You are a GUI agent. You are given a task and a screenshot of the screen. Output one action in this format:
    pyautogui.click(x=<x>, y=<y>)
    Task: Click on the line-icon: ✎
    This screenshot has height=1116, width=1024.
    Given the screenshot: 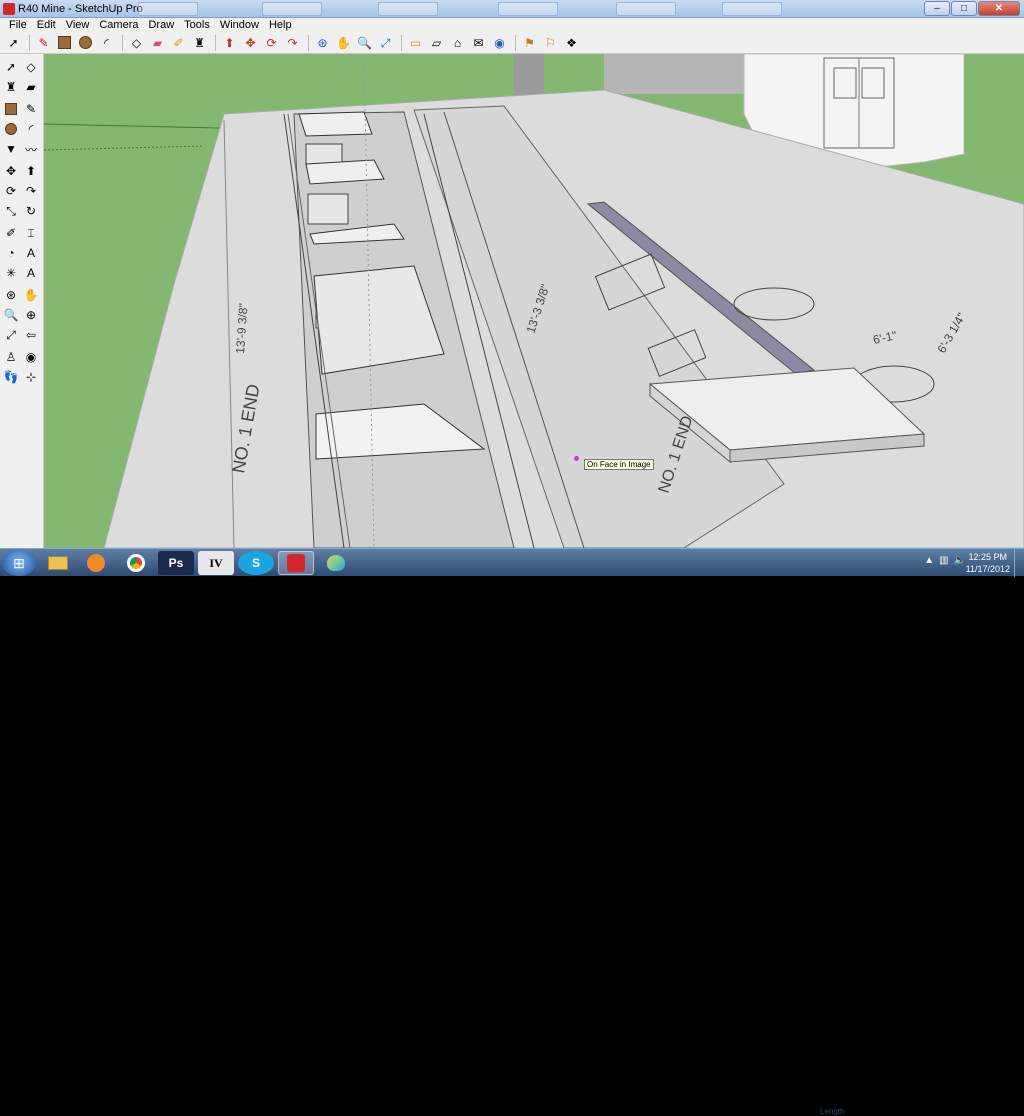 What is the action you would take?
    pyautogui.click(x=31, y=109)
    